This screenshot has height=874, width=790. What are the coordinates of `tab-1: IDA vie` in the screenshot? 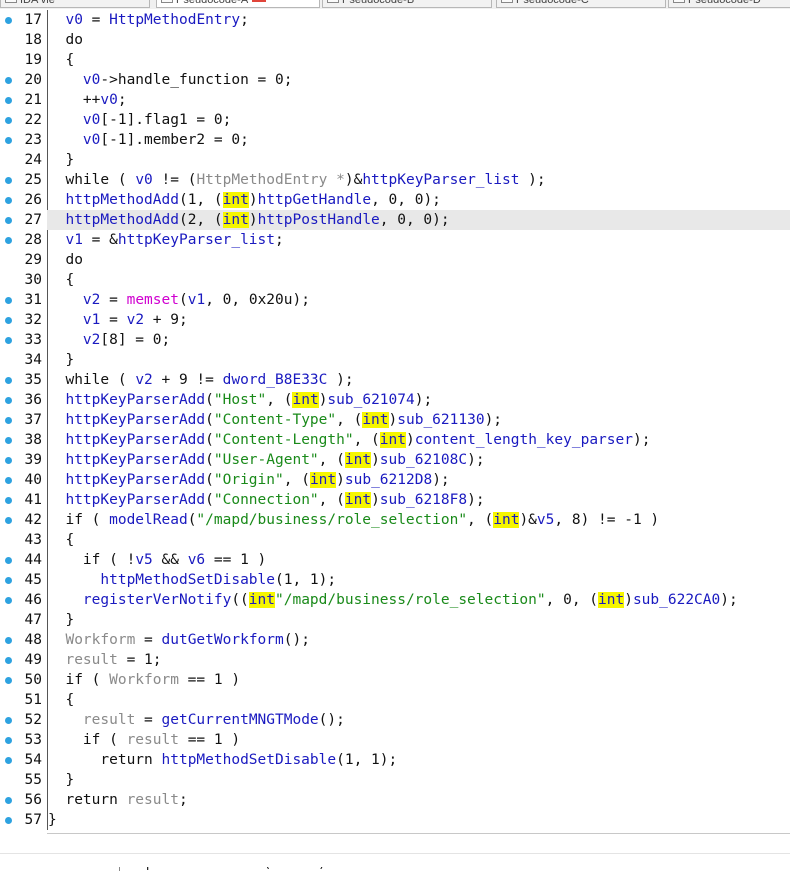 It's located at (75, 4).